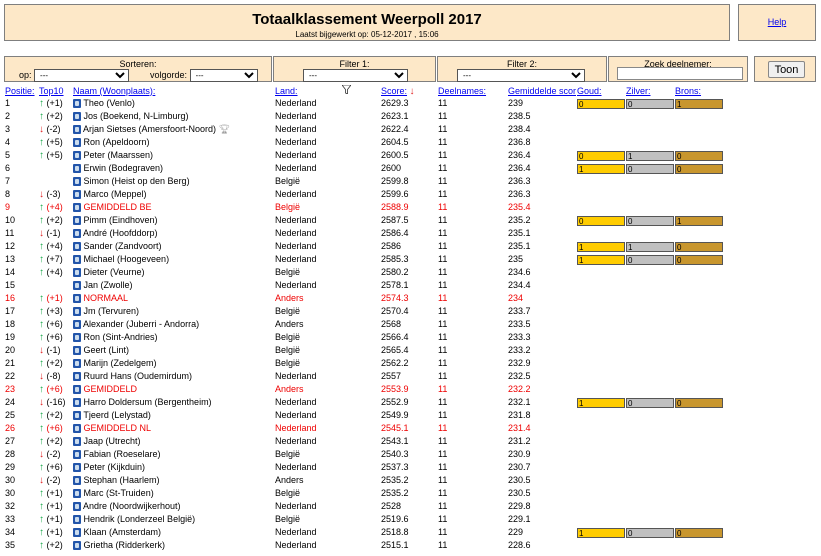 Image resolution: width=821 pixels, height=556 pixels. Describe the element at coordinates (346, 91) in the screenshot. I see `filter-icon` at that location.